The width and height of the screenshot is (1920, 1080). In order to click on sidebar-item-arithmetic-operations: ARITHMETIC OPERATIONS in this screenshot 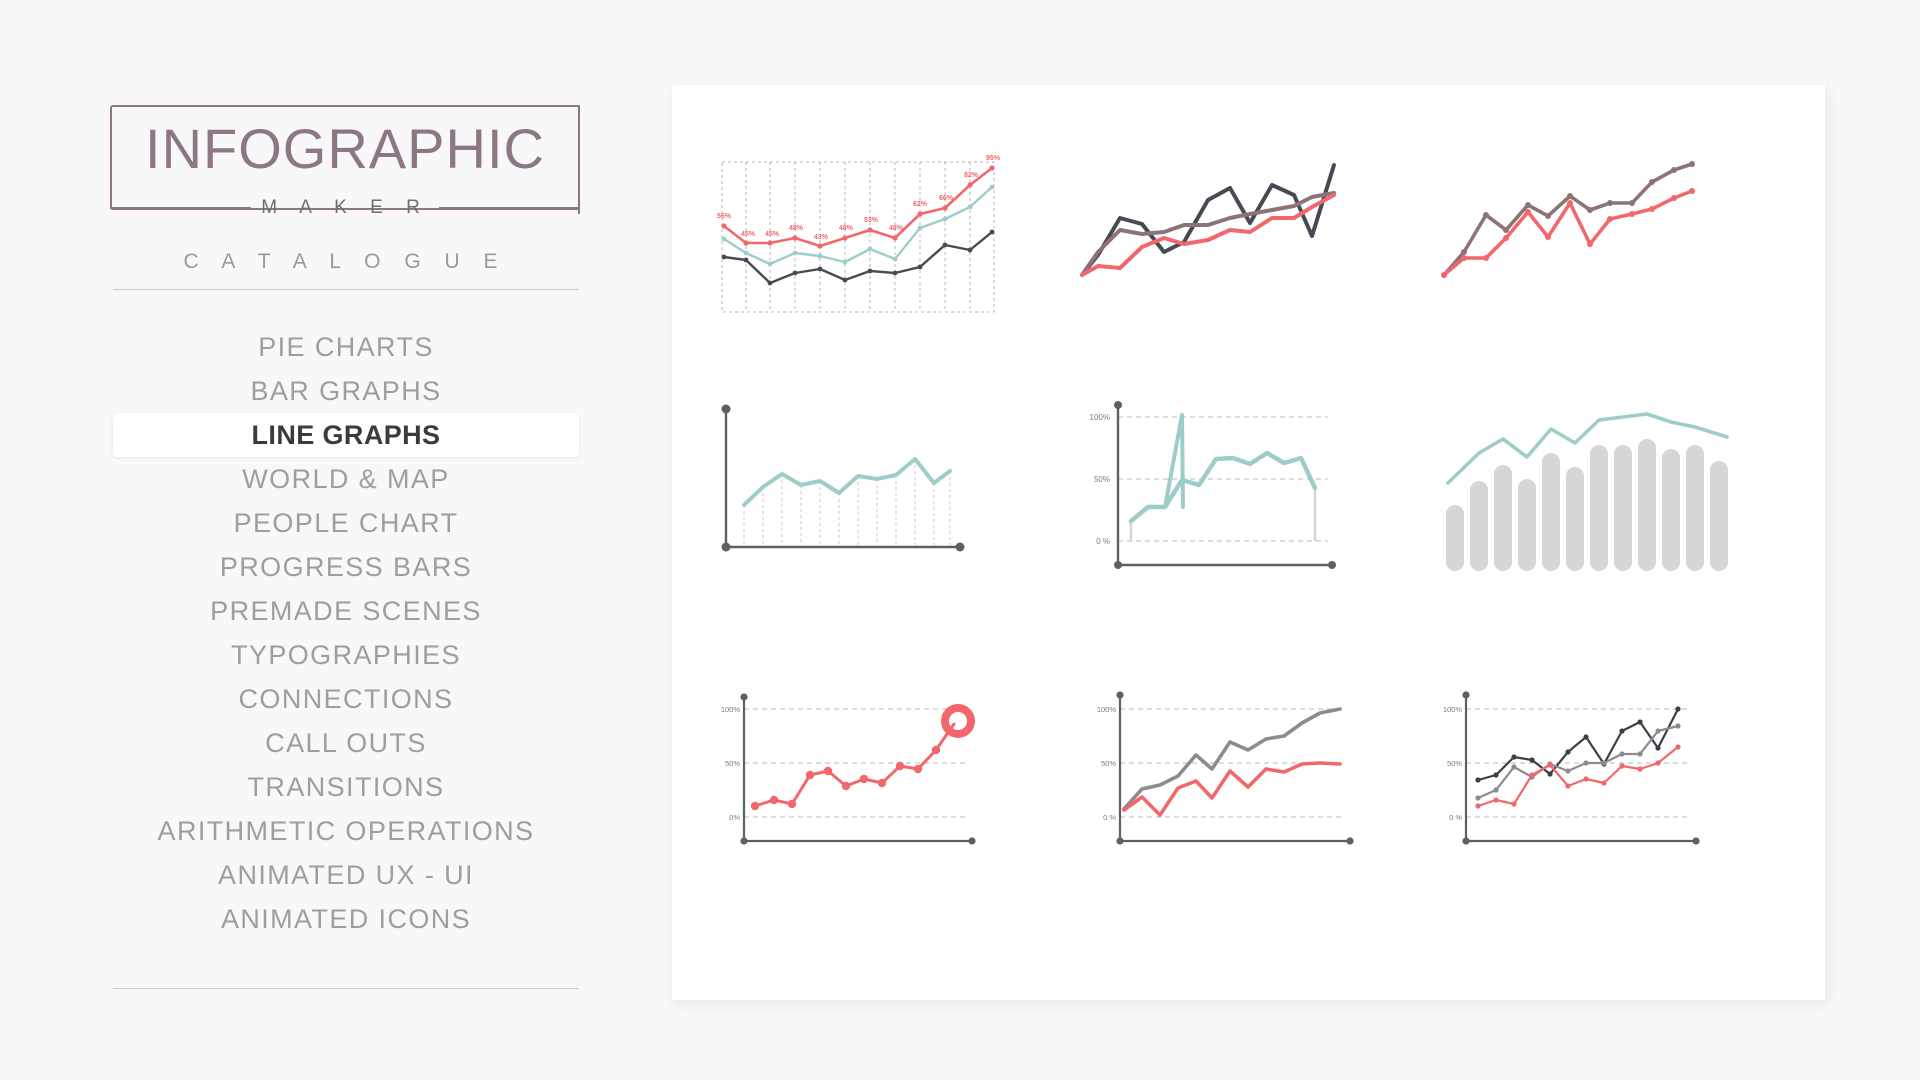, I will do `click(346, 831)`.